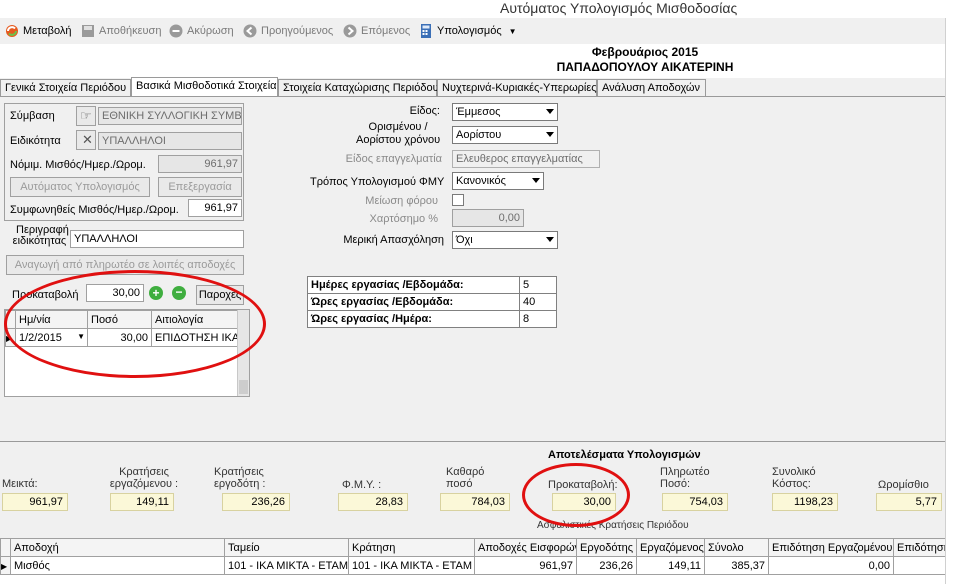 The image size is (958, 584). Describe the element at coordinates (525, 565) in the screenshot. I see `cell-contribution-earnings: 961,97` at that location.